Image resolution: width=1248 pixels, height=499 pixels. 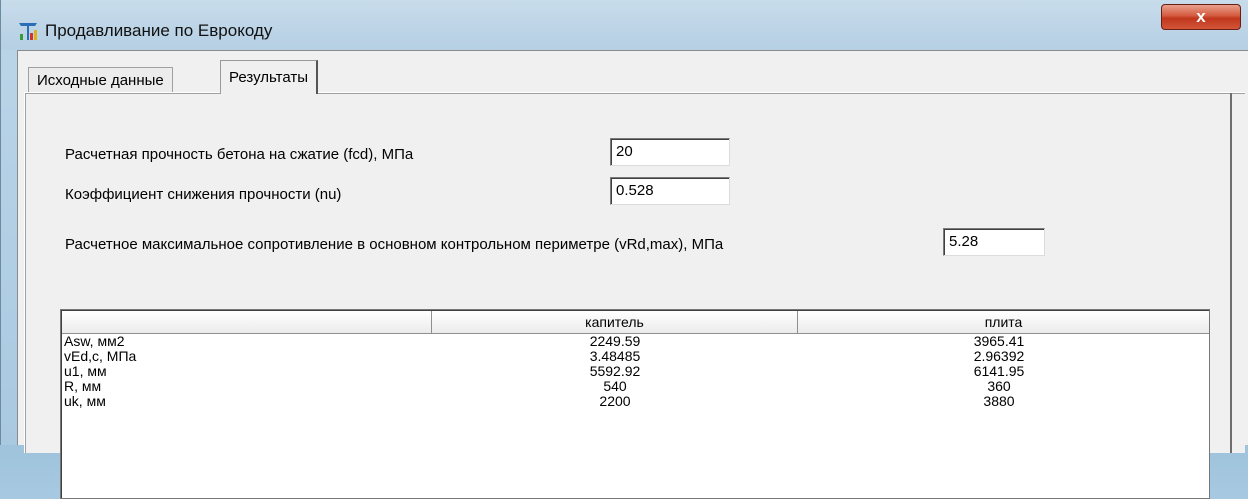 I want to click on table-row: uk, мм 2200 3880, so click(x=635, y=401).